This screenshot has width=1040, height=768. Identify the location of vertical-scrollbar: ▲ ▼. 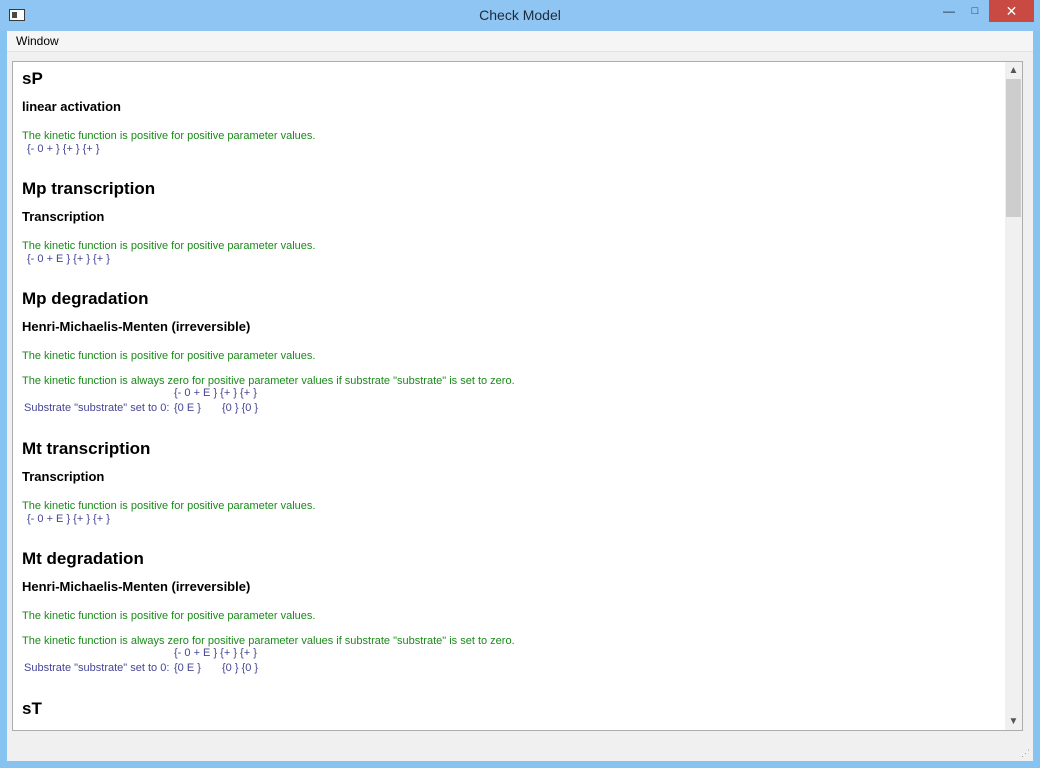
(1013, 396).